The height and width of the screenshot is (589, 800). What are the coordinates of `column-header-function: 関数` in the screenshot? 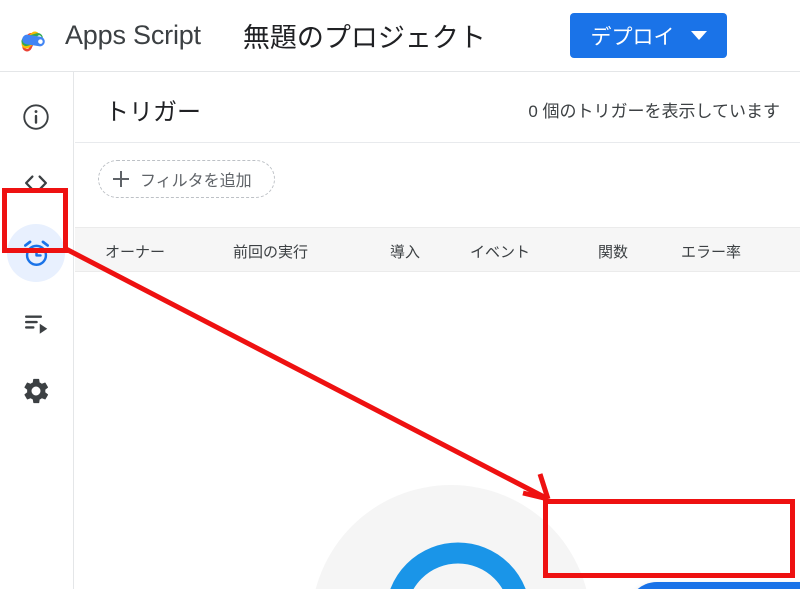 It's located at (613, 251).